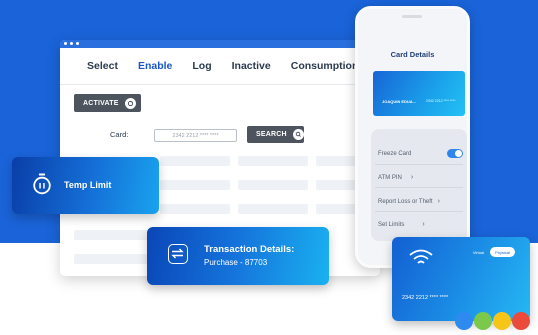 The height and width of the screenshot is (335, 538). I want to click on tab-consumption: Consumption, so click(325, 66).